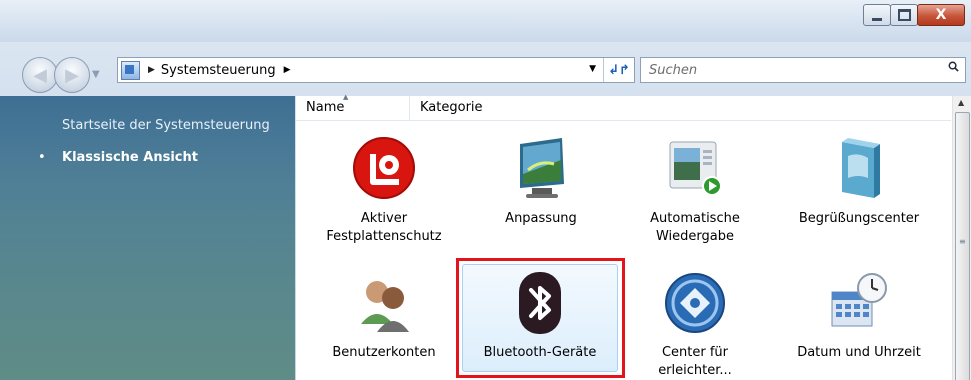 The height and width of the screenshot is (380, 971). What do you see at coordinates (877, 15) in the screenshot?
I see `minimize-button` at bounding box center [877, 15].